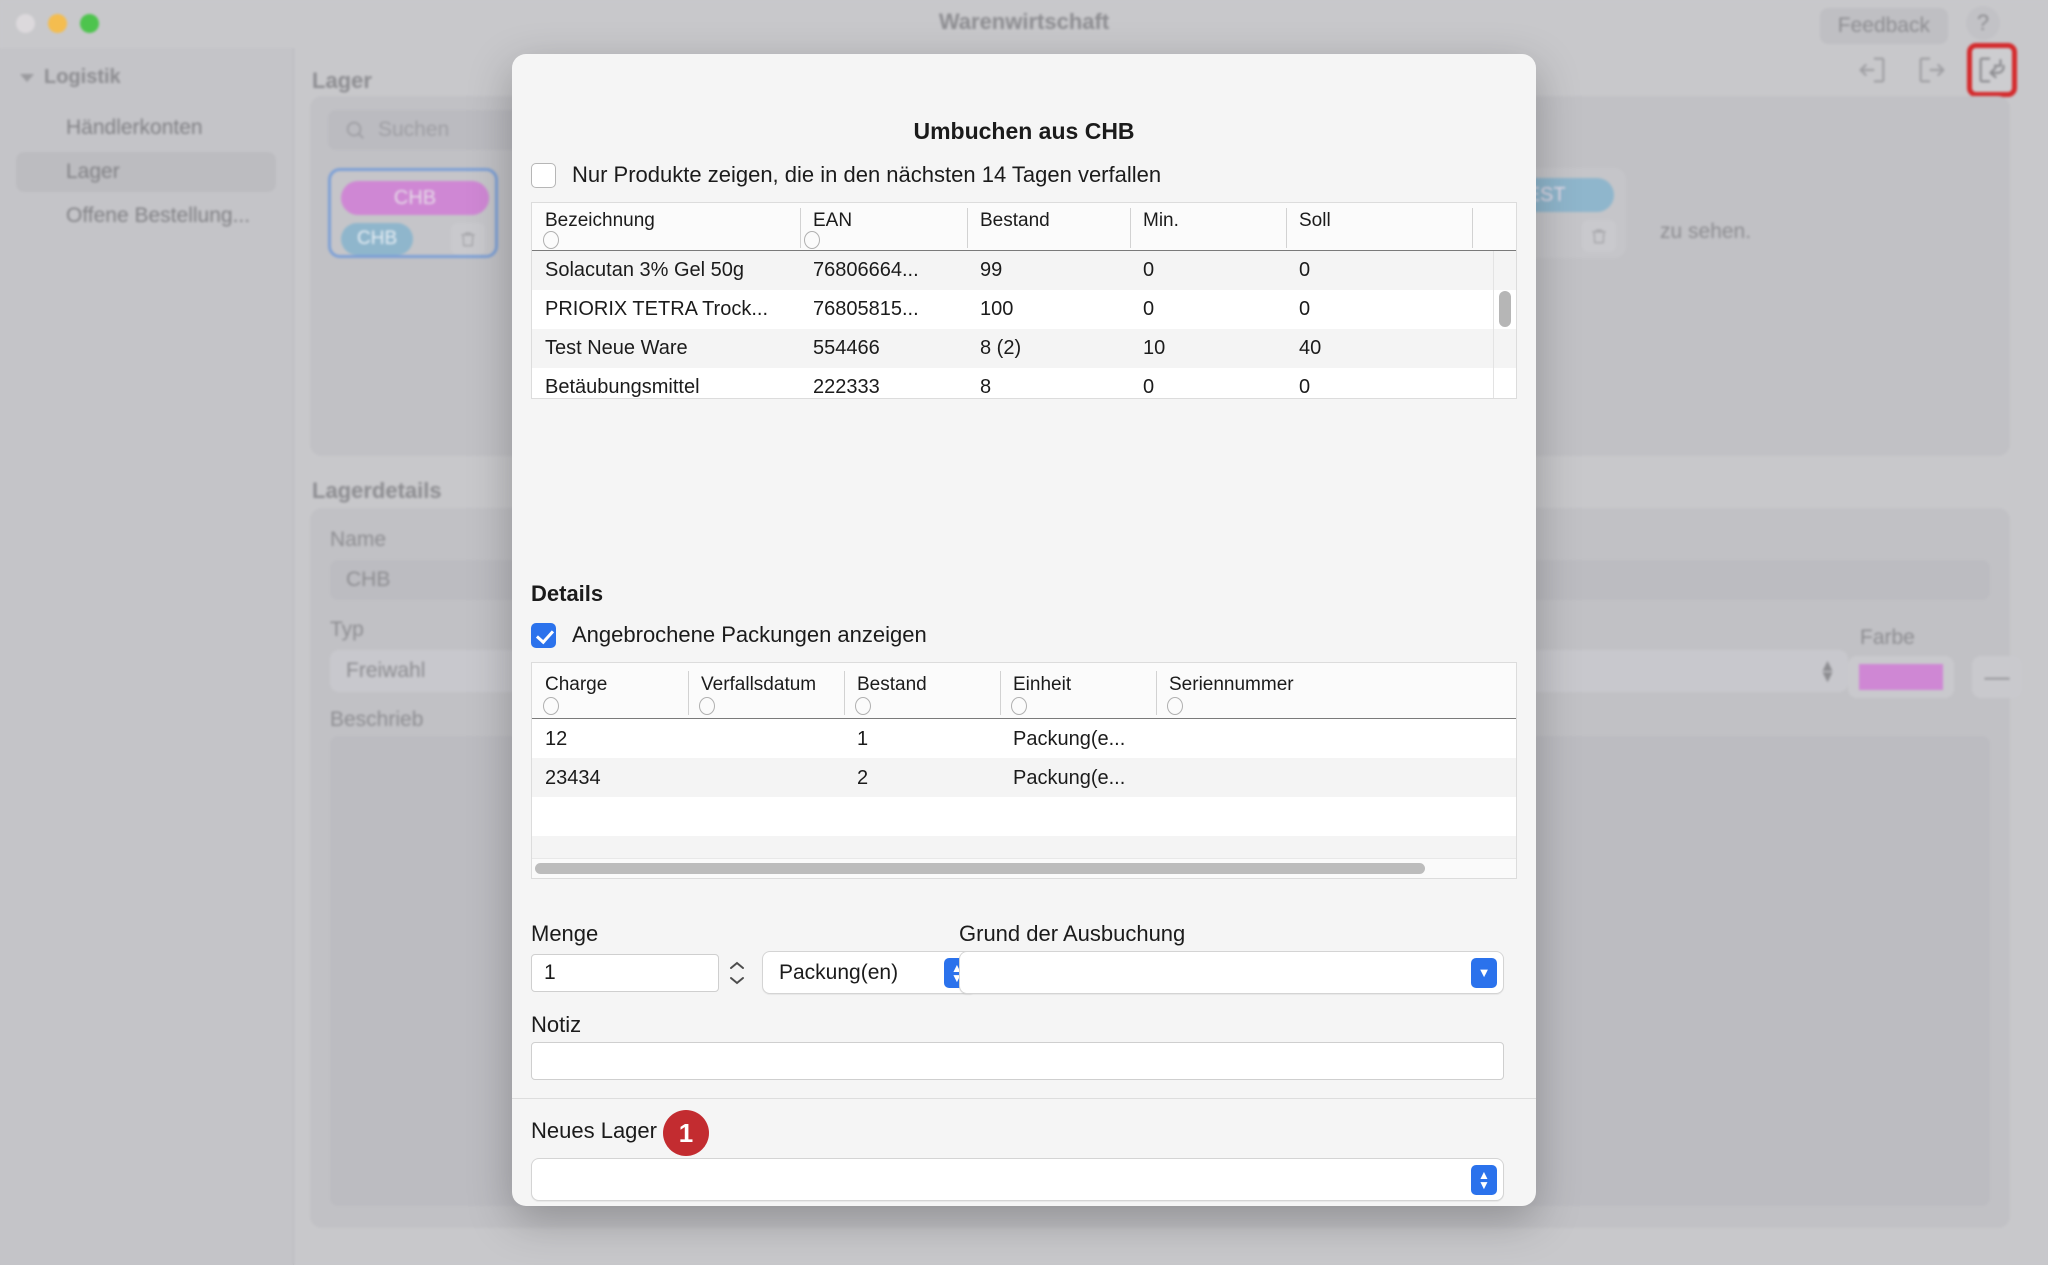 Image resolution: width=2048 pixels, height=1265 pixels. What do you see at coordinates (863, 778) in the screenshot?
I see `cell-bestand: 2` at bounding box center [863, 778].